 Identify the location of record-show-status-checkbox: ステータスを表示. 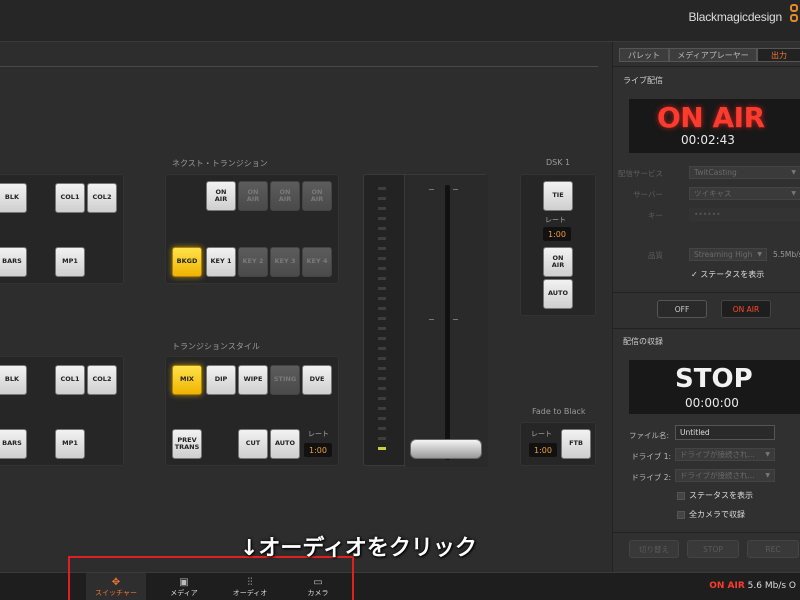
(715, 495).